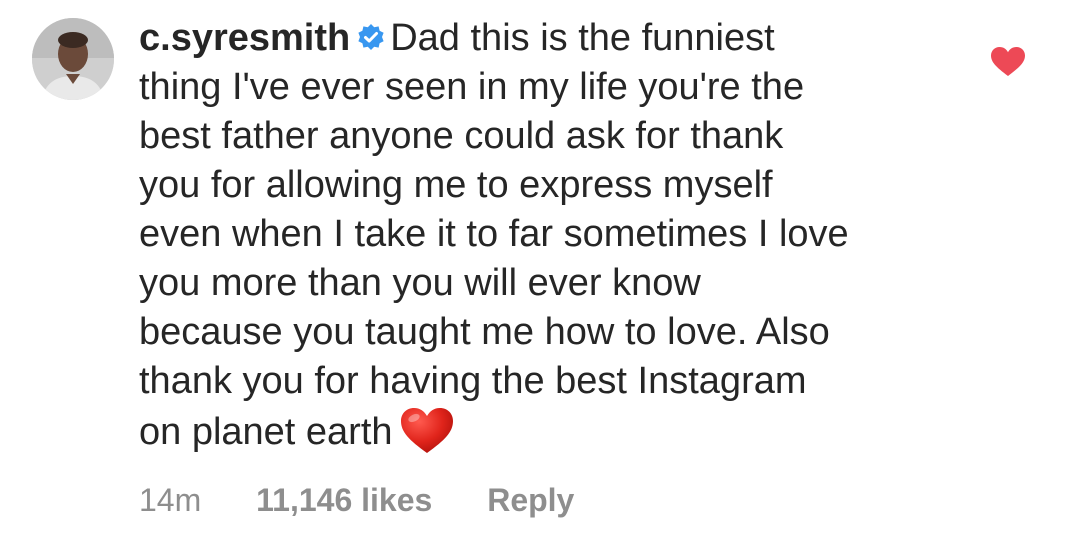 Image resolution: width=1080 pixels, height=542 pixels. I want to click on comment-line-9: on planet earth, so click(266, 432).